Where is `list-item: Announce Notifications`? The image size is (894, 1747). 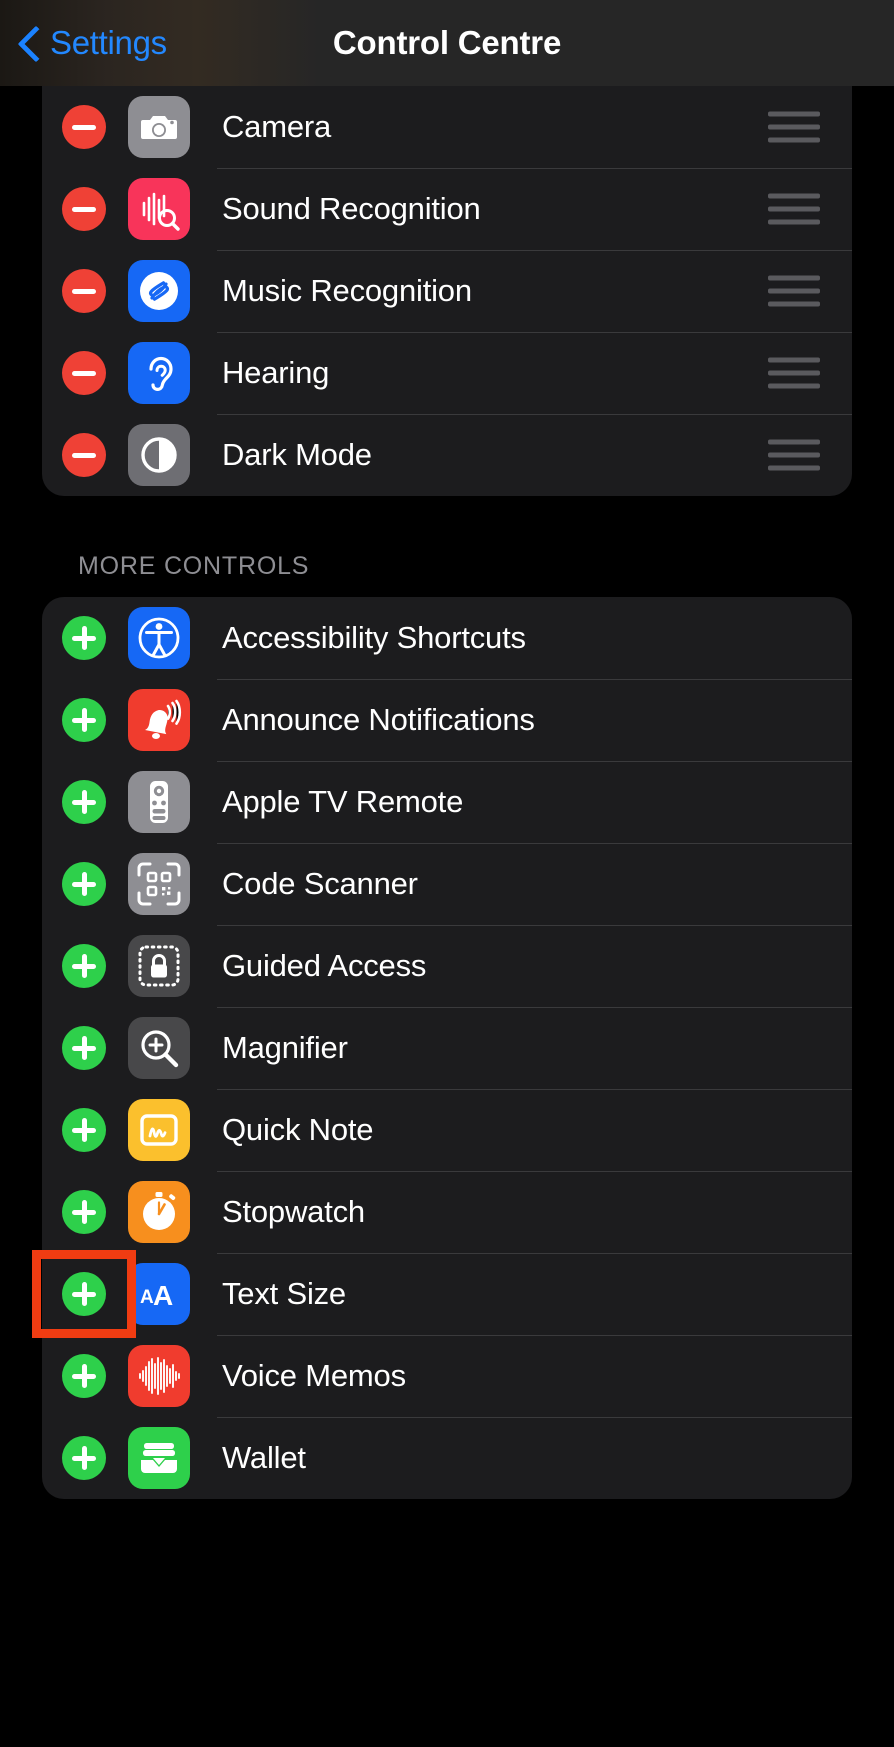
list-item: Announce Notifications is located at coordinates (447, 720).